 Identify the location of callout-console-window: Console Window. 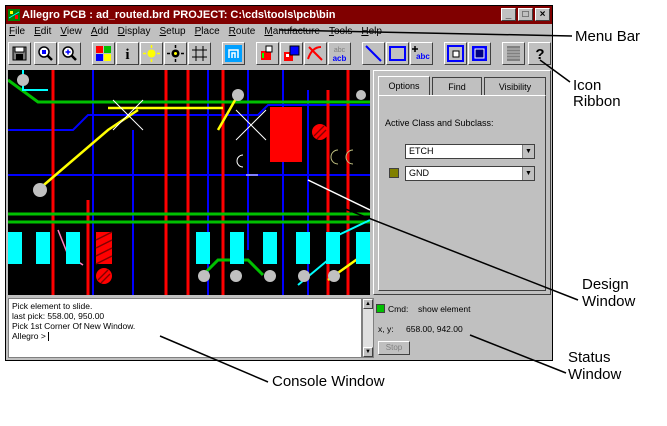
(328, 381).